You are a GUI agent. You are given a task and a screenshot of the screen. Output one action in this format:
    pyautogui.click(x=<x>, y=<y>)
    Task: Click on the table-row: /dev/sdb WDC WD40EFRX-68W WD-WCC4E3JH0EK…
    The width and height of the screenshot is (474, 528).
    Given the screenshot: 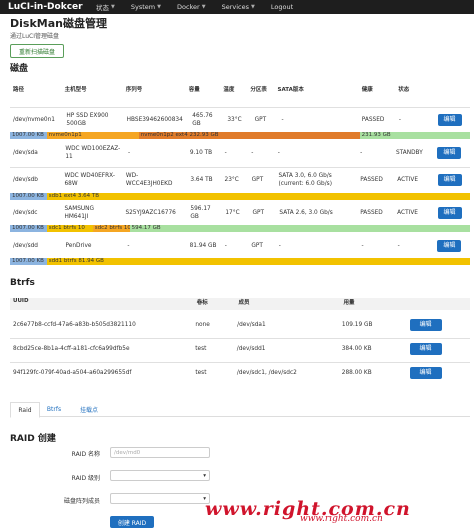 What is the action you would take?
    pyautogui.click(x=240, y=180)
    